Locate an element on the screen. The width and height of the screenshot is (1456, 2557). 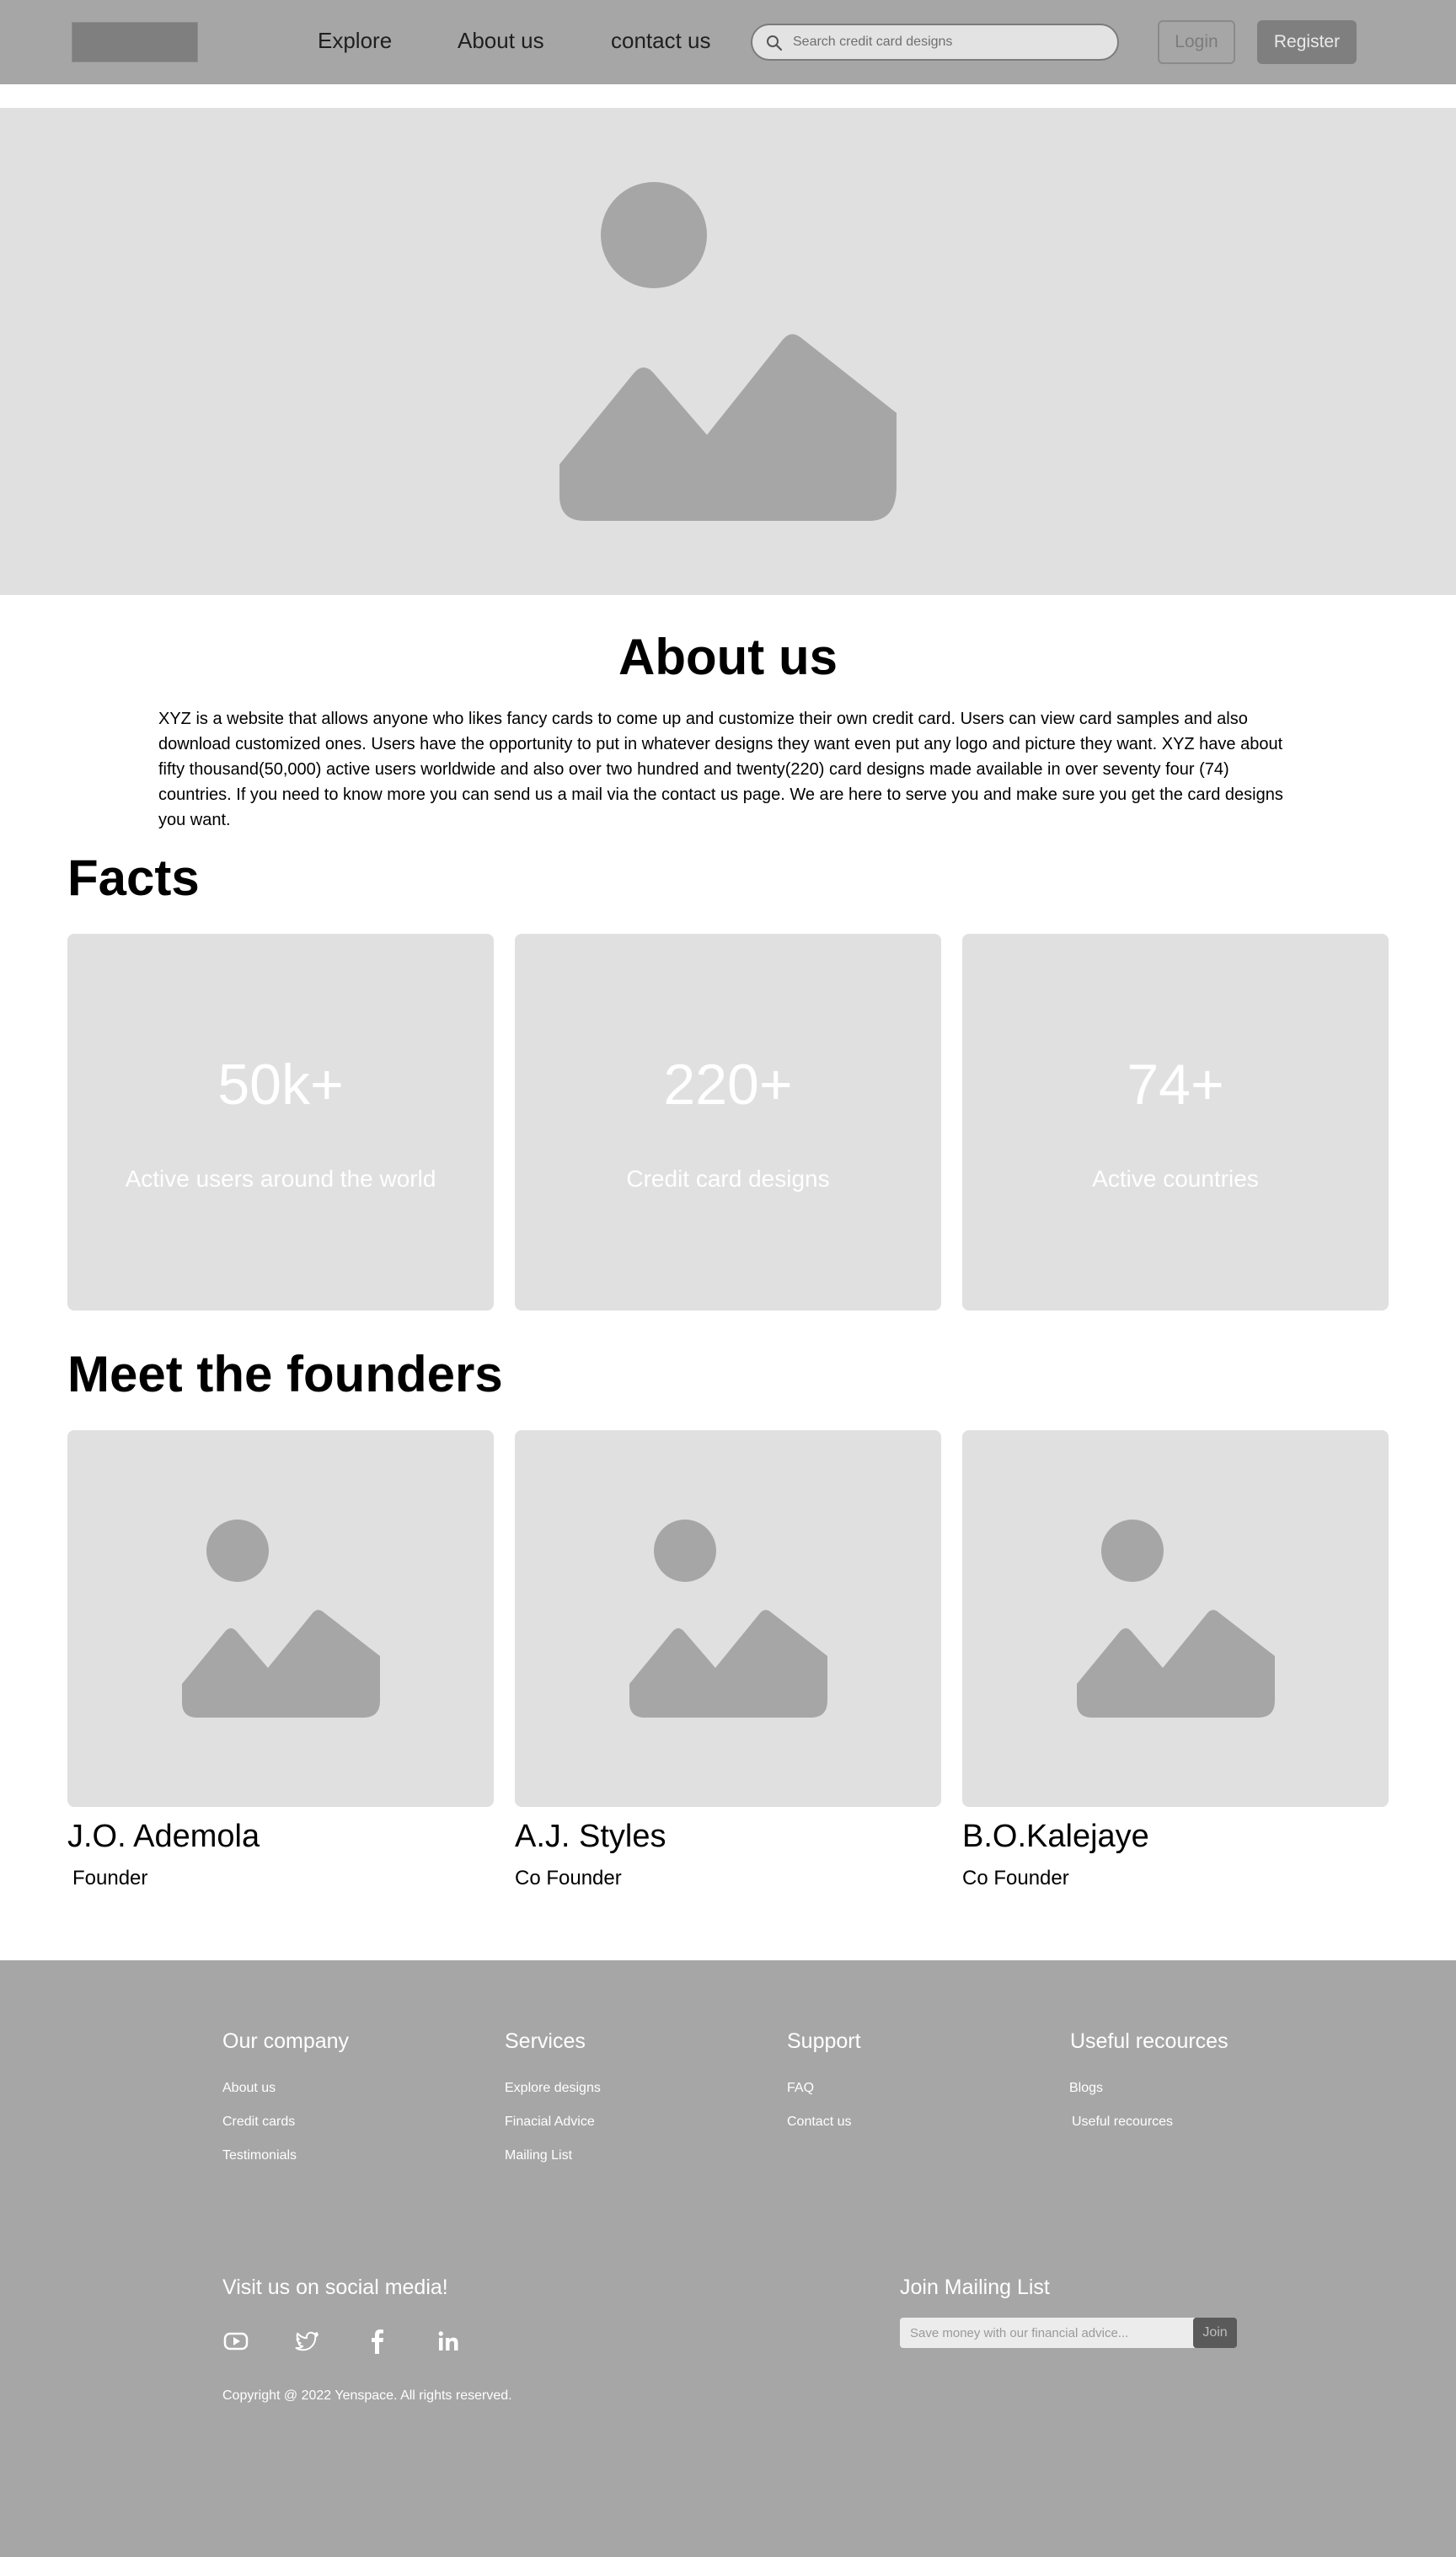
footer-link-blogs: Blogs is located at coordinates (1086, 2088).